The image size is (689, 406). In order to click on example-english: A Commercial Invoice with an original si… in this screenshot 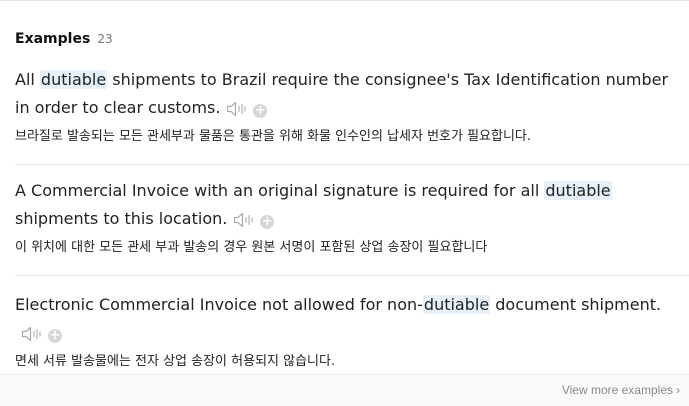, I will do `click(351, 207)`.